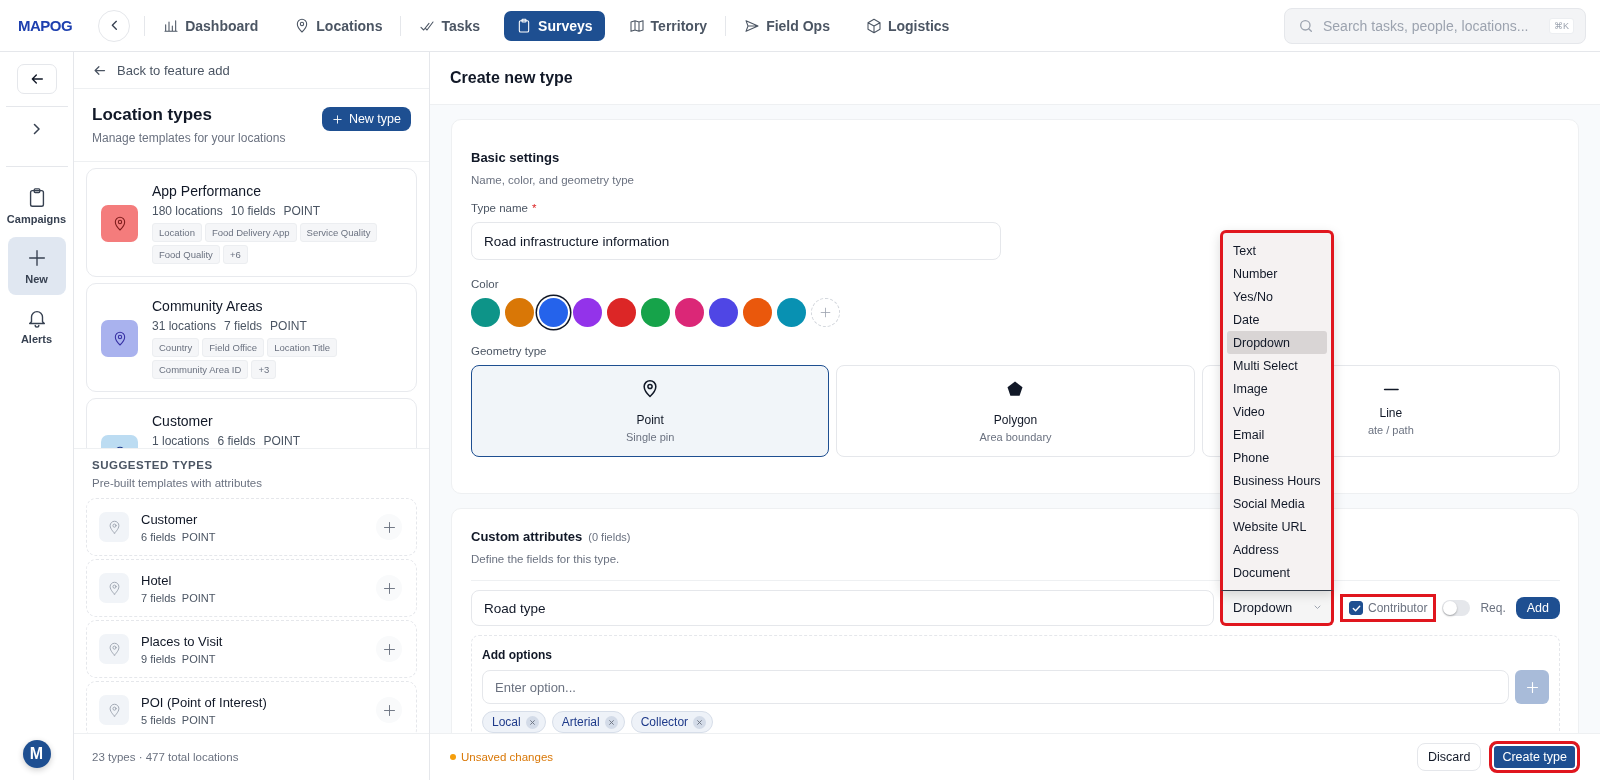 The width and height of the screenshot is (1600, 780). Describe the element at coordinates (736, 241) in the screenshot. I see `type-name-field: Road infrastructure information` at that location.